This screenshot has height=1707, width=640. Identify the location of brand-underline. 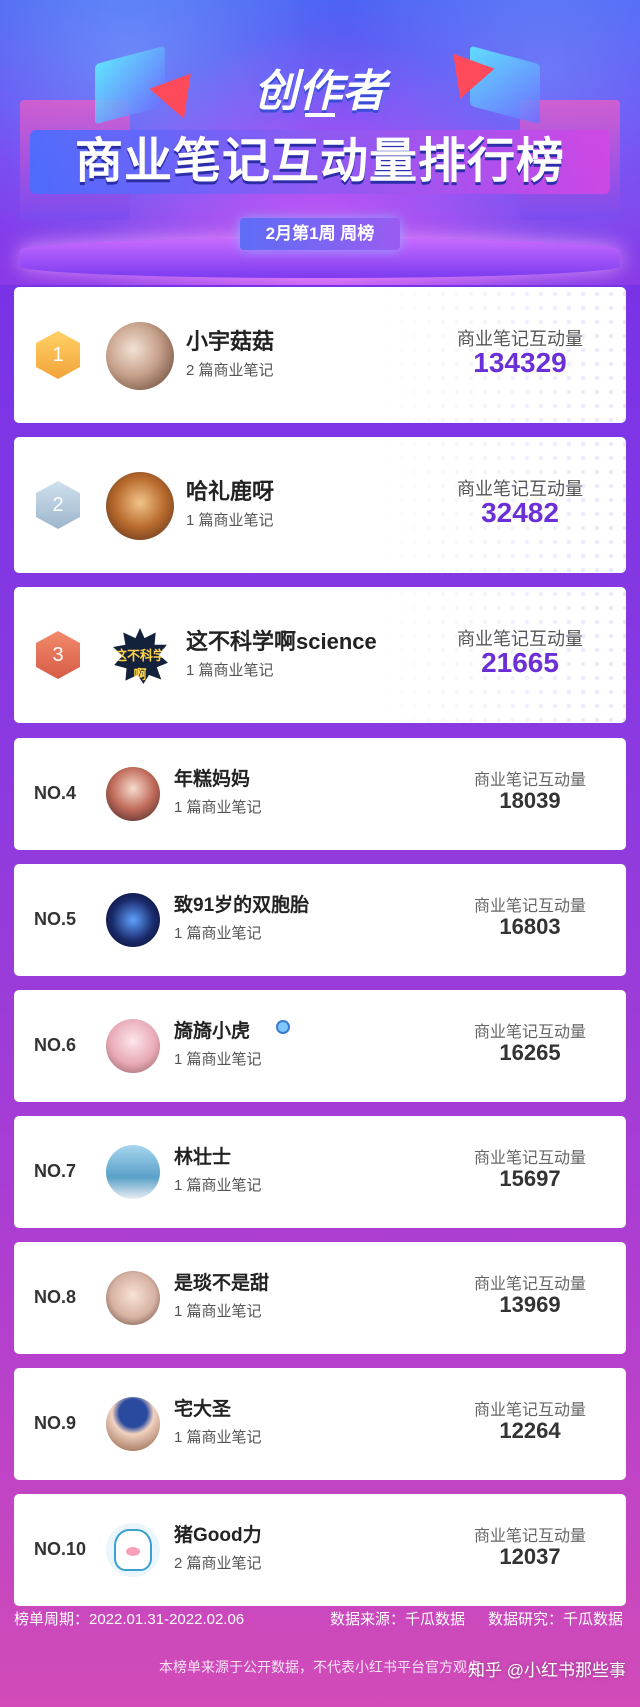
(320, 115).